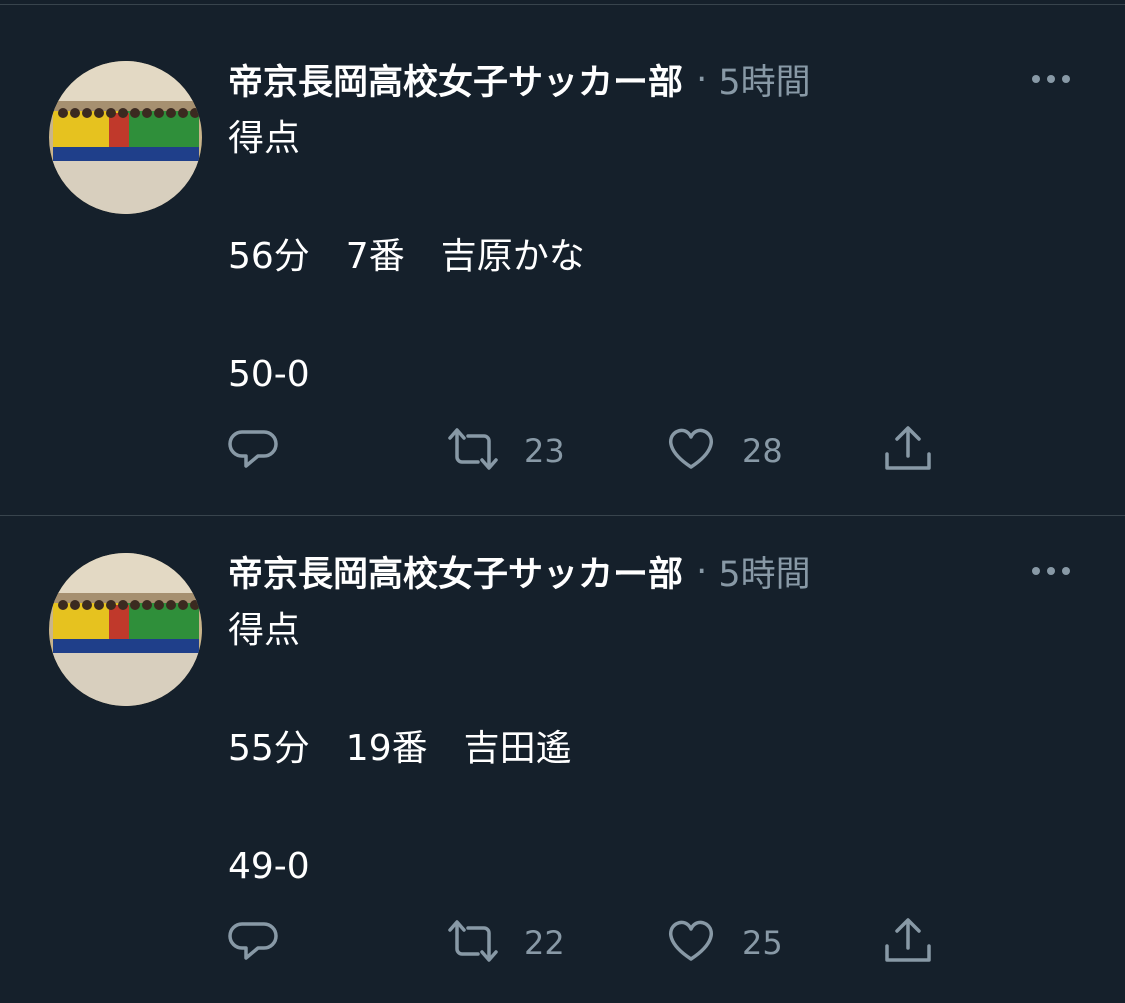  Describe the element at coordinates (762, 451) in the screenshot. I see `like-count: 28` at that location.